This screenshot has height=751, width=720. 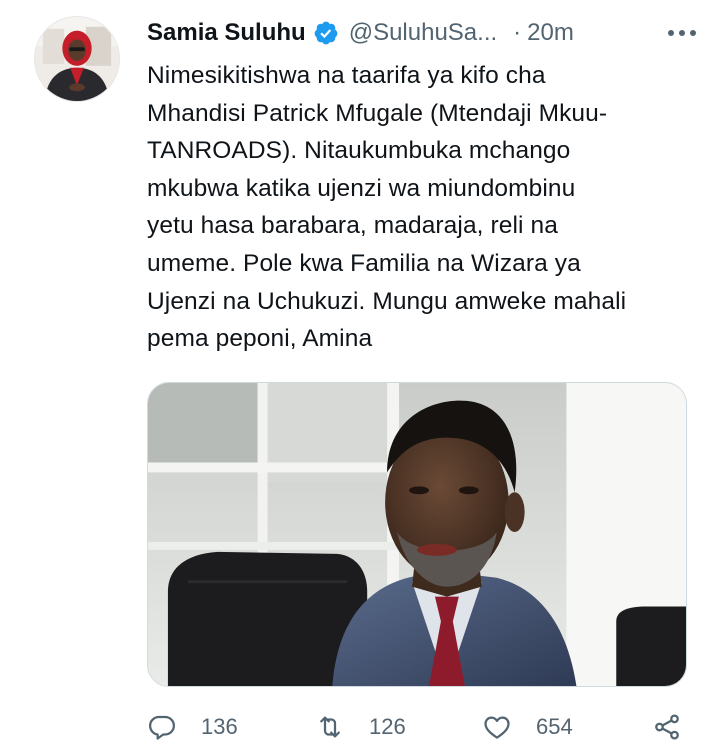 I want to click on tweet-text-line: pema peponi, Amina, so click(x=260, y=339).